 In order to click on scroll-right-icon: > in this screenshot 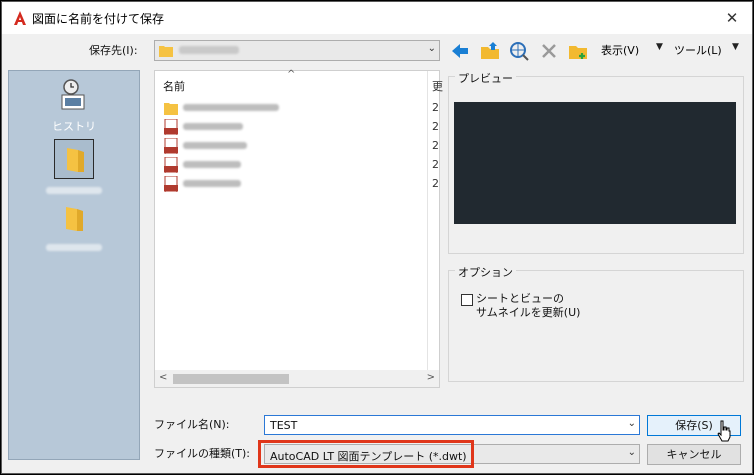, I will do `click(431, 377)`.